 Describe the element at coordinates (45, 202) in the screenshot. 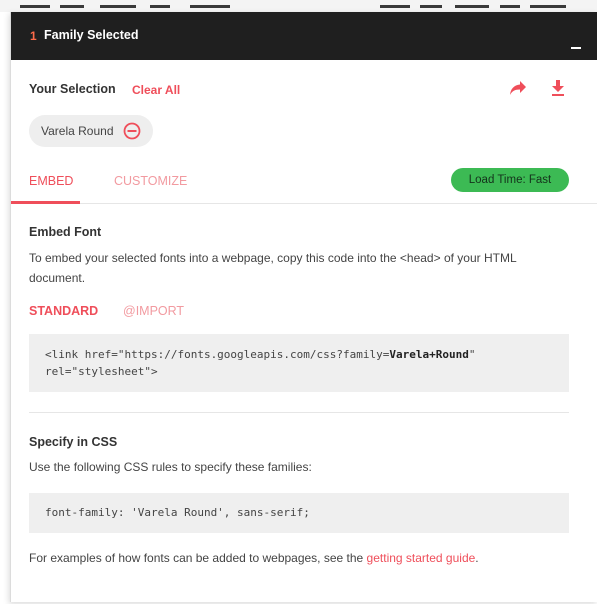

I see `active-tab-indicator` at that location.